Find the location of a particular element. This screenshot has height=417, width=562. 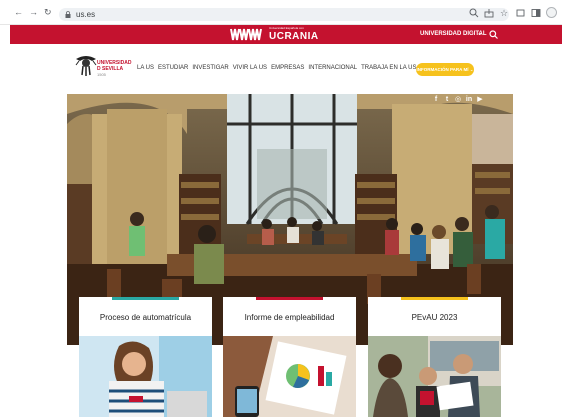

university-name: UNIVERSIDAD D SEVILLA 1505 is located at coordinates (114, 68).